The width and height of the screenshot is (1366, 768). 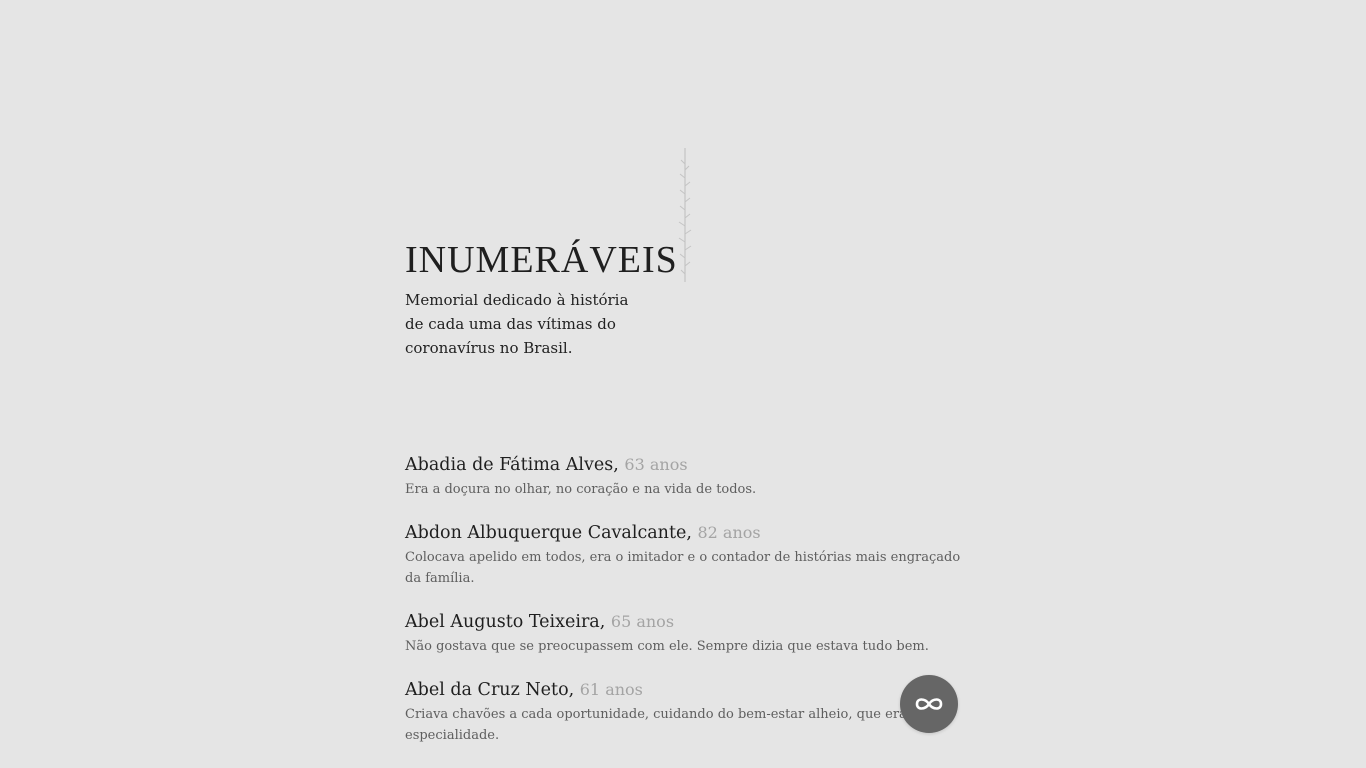 I want to click on entry-heading: Abadia de Fátima Alves, 63 anos, so click(x=685, y=465).